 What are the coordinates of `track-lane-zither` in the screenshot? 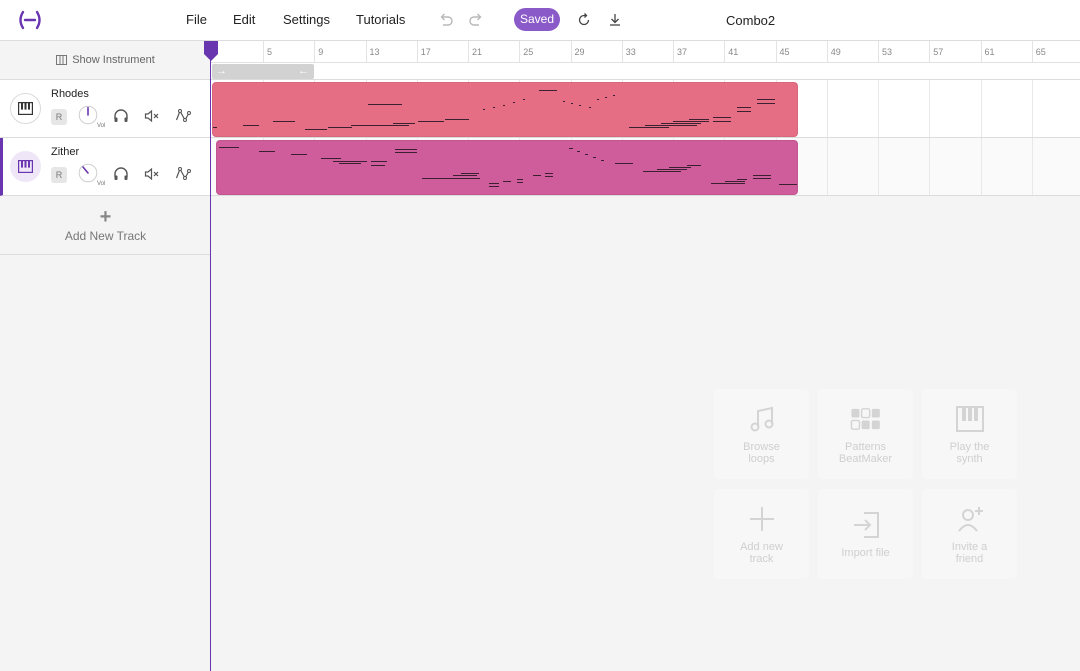 It's located at (645, 167).